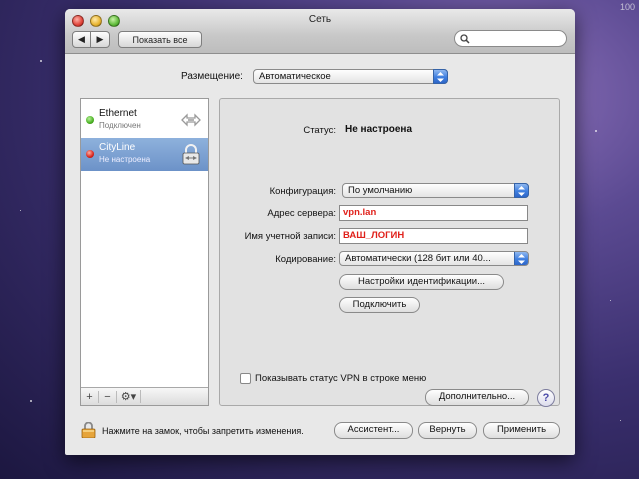 The width and height of the screenshot is (639, 479). What do you see at coordinates (465, 38) in the screenshot?
I see `search-icon` at bounding box center [465, 38].